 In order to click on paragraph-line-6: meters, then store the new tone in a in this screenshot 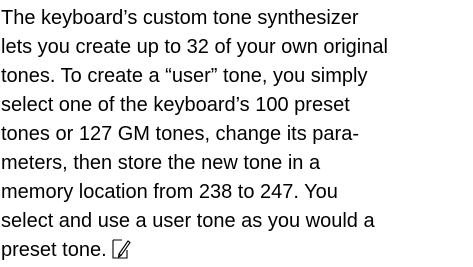, I will do `click(161, 163)`.